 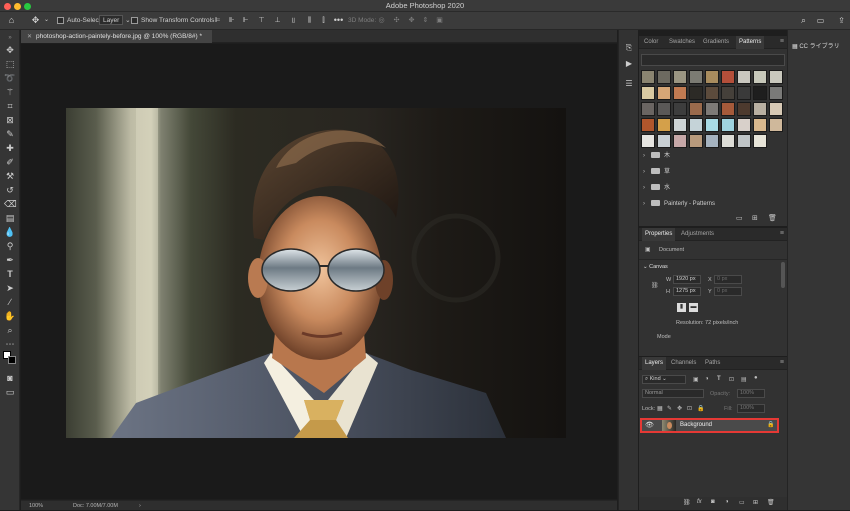 What do you see at coordinates (10, 378) in the screenshot?
I see `quick-mask-icon: ◙` at bounding box center [10, 378].